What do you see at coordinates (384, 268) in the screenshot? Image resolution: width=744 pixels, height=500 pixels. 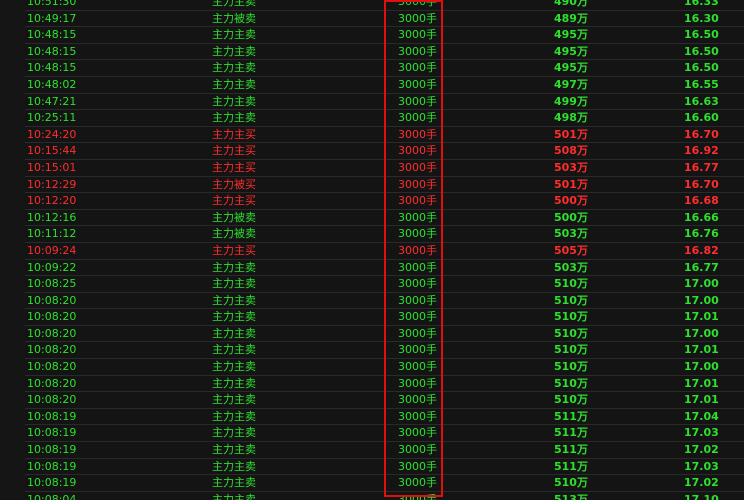 I see `table-row: 10:09:22 主力主卖 3000手 503万 16.77` at bounding box center [384, 268].